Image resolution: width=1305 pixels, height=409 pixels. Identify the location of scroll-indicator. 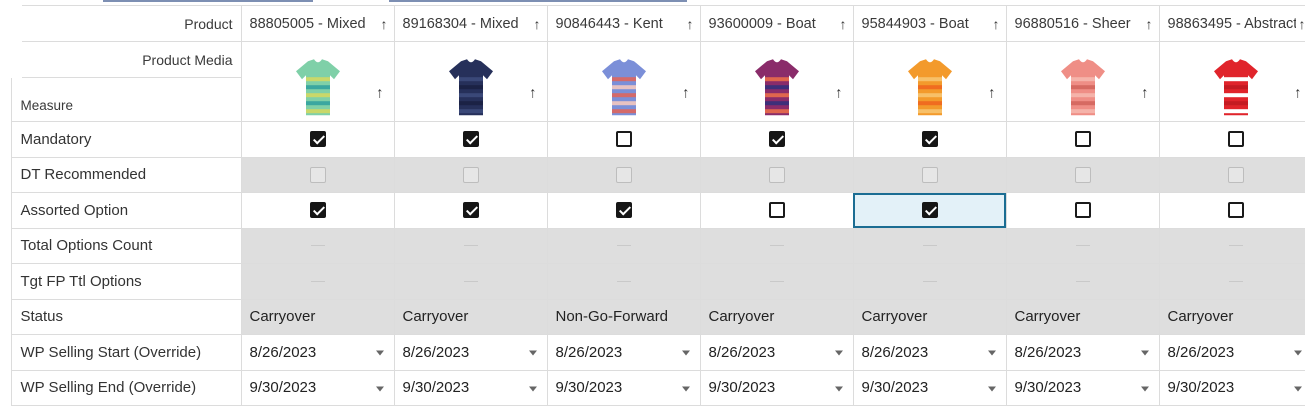
(208, 1).